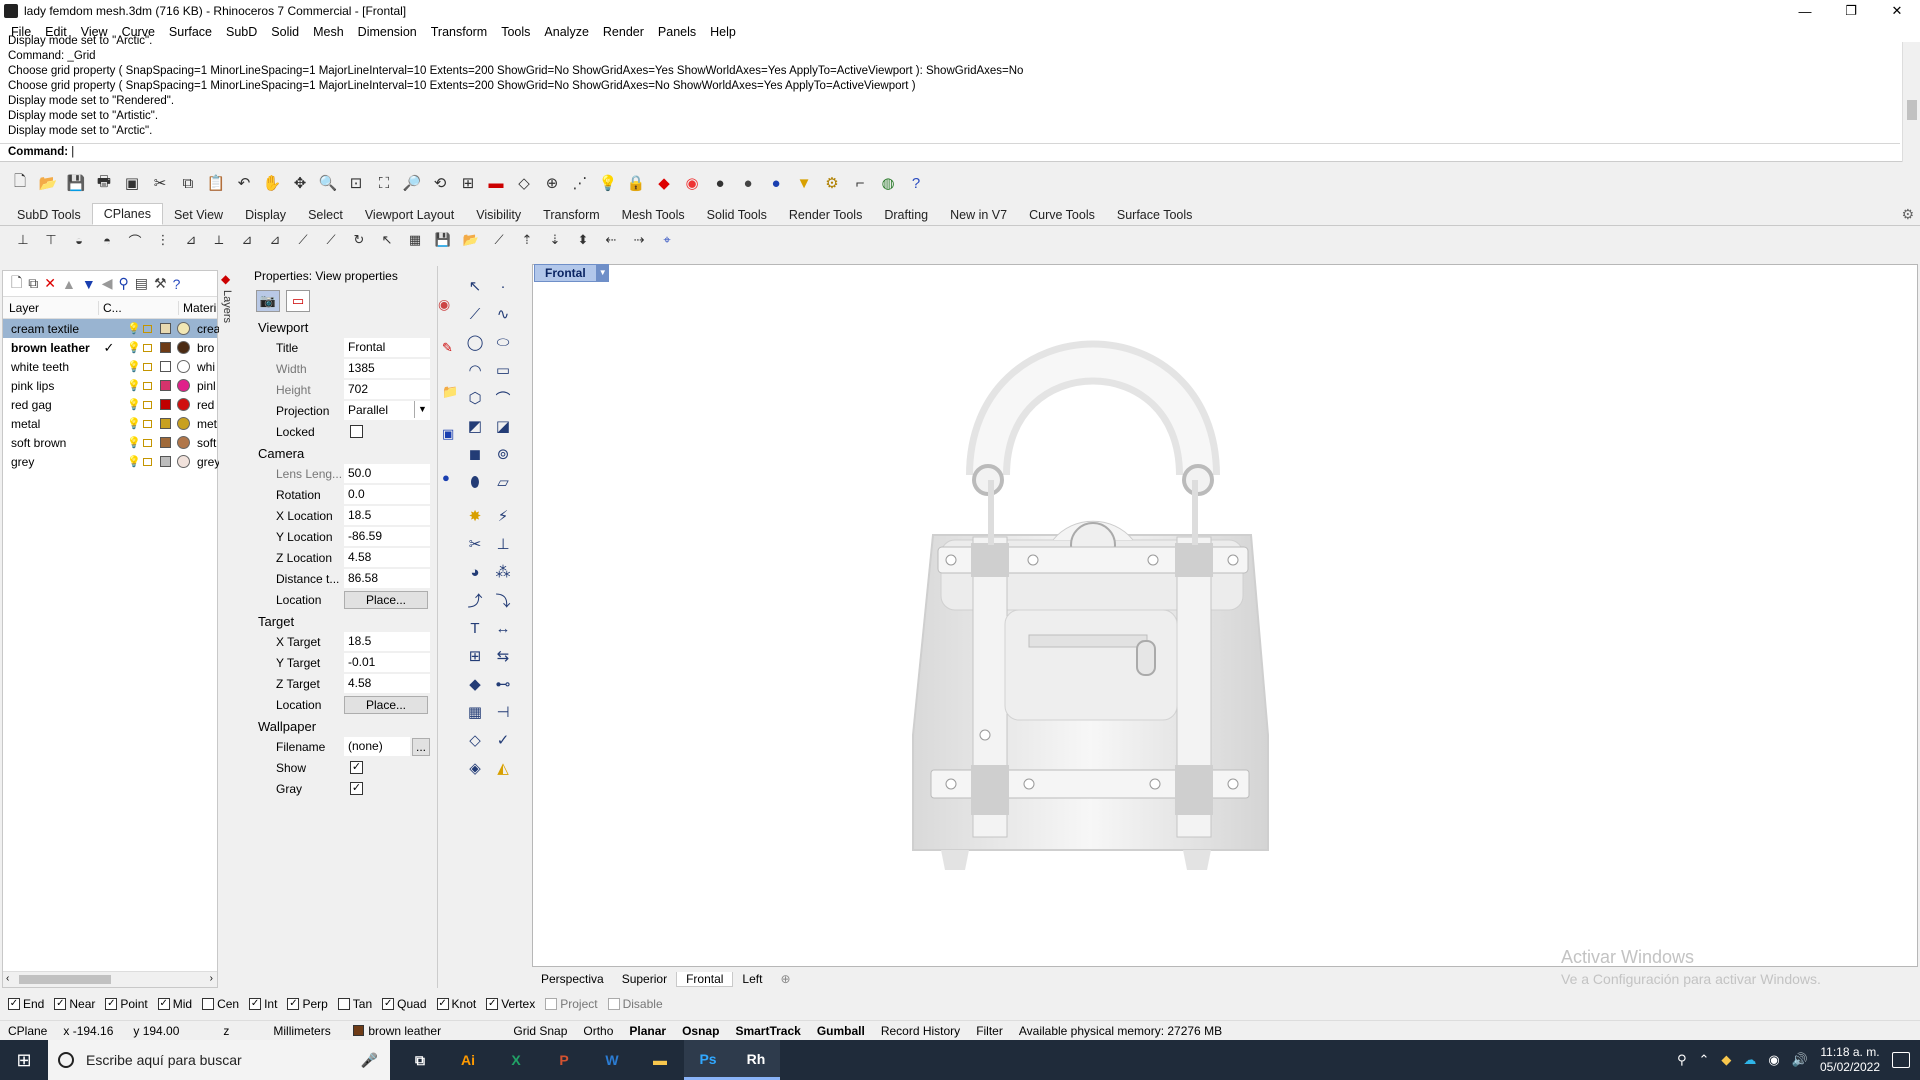 This screenshot has width=1920, height=1080. What do you see at coordinates (475, 600) in the screenshot?
I see `curve-on-surface-icon: ⤴` at bounding box center [475, 600].